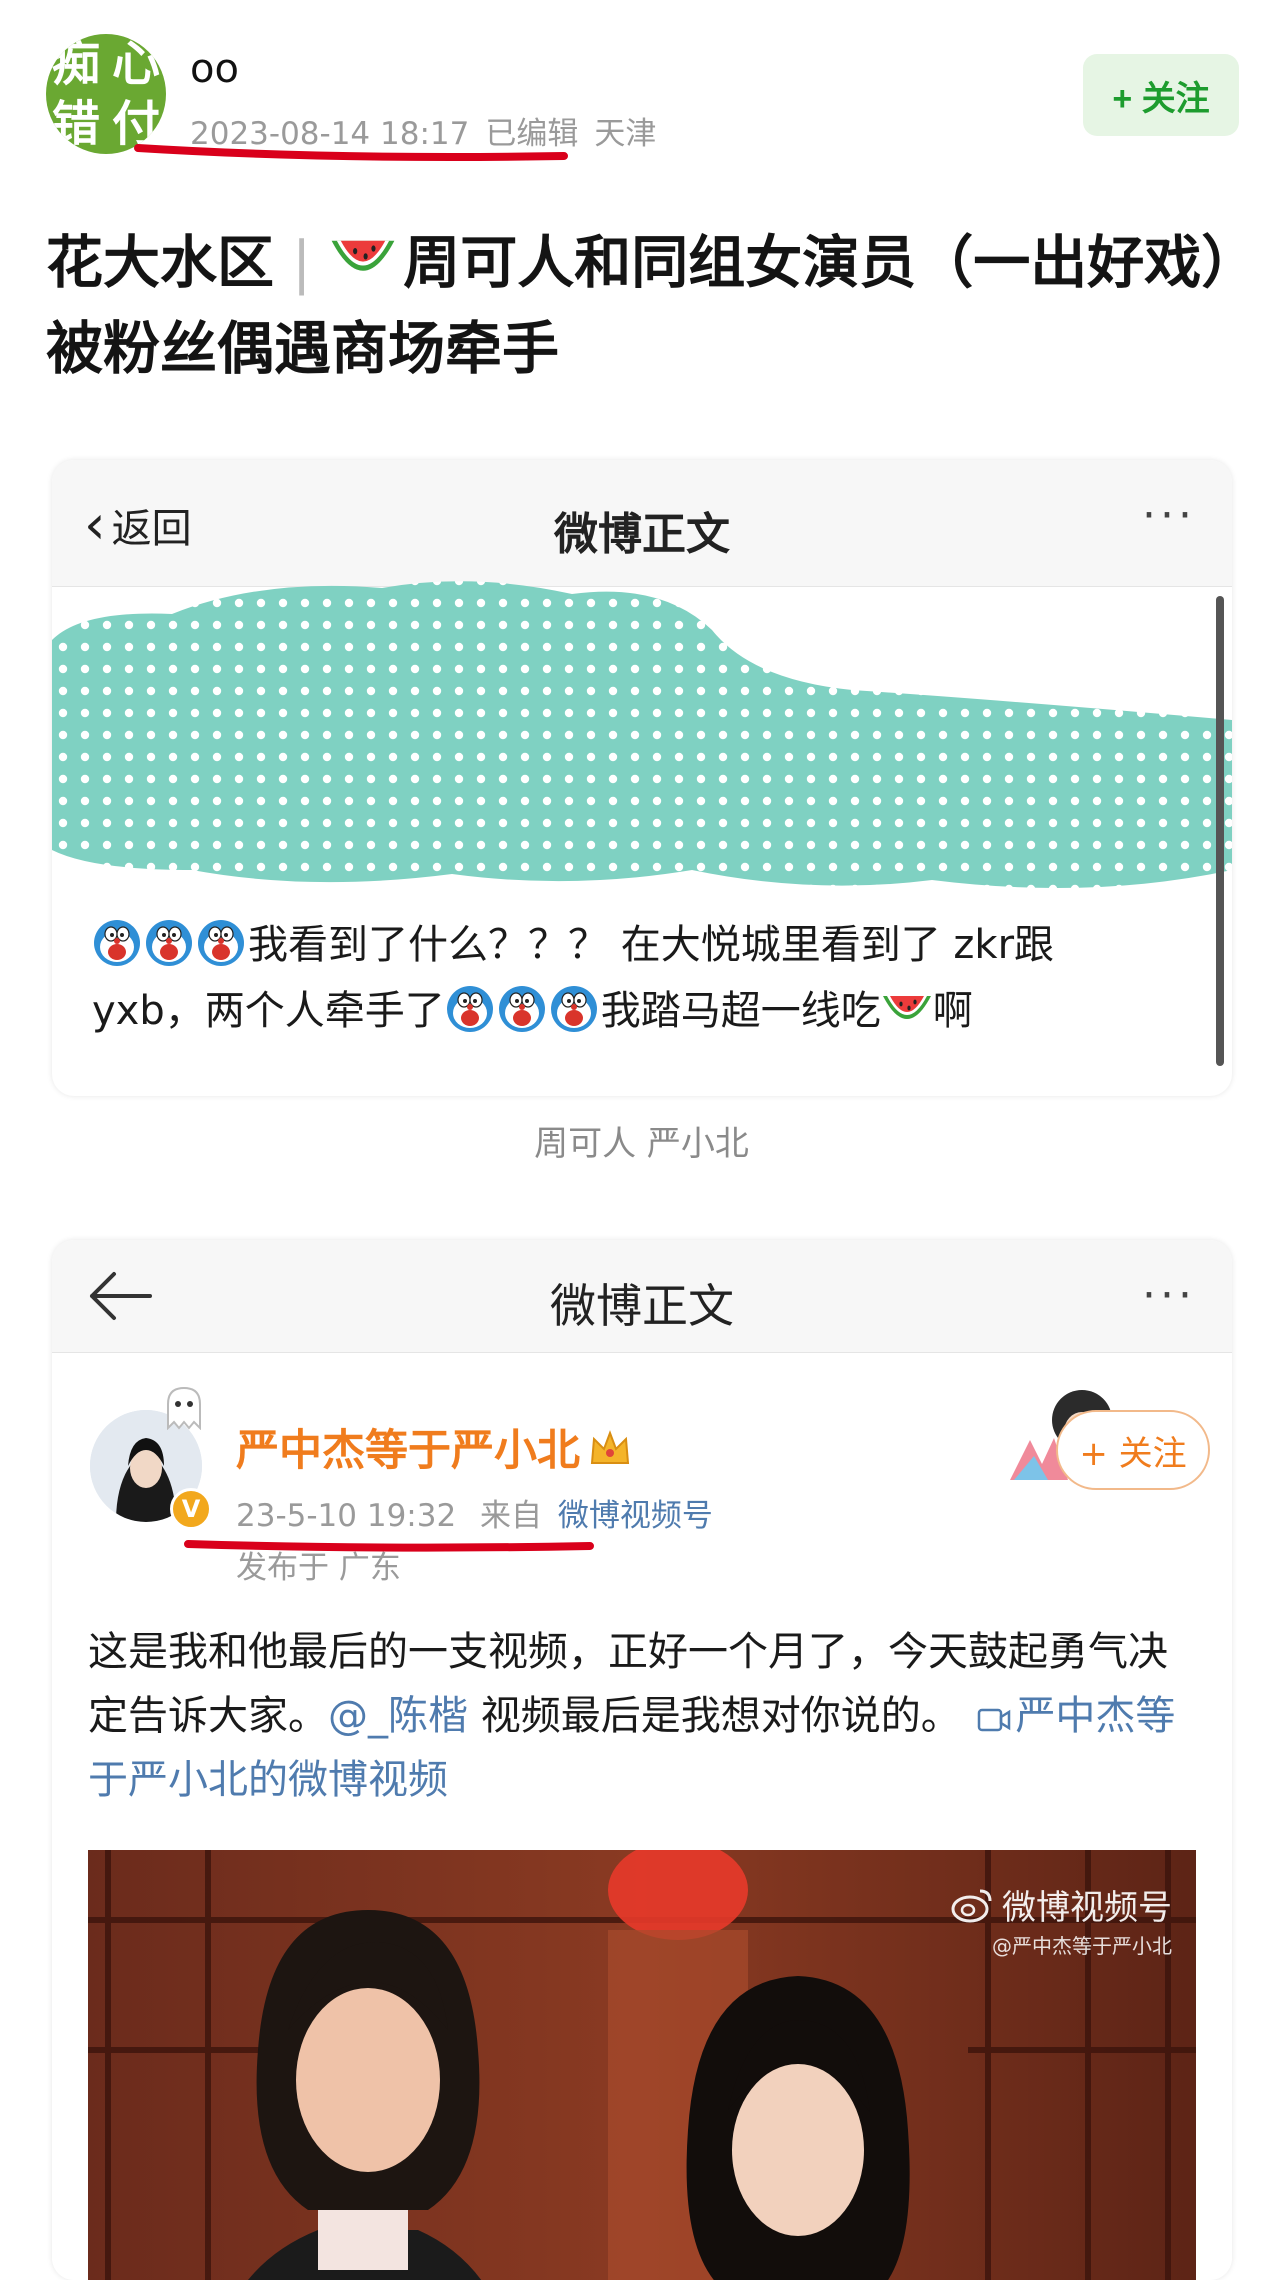  Describe the element at coordinates (625, 134) in the screenshot. I see `post-location: 天津` at that location.